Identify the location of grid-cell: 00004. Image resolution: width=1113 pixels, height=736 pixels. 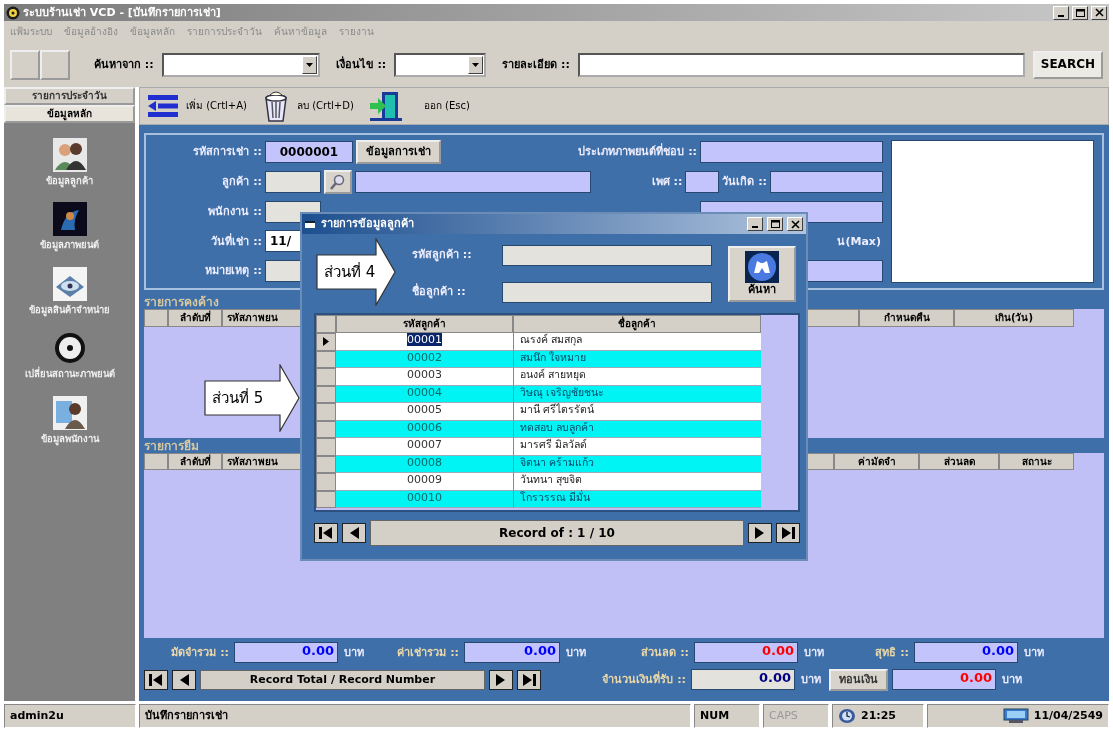
(424, 392).